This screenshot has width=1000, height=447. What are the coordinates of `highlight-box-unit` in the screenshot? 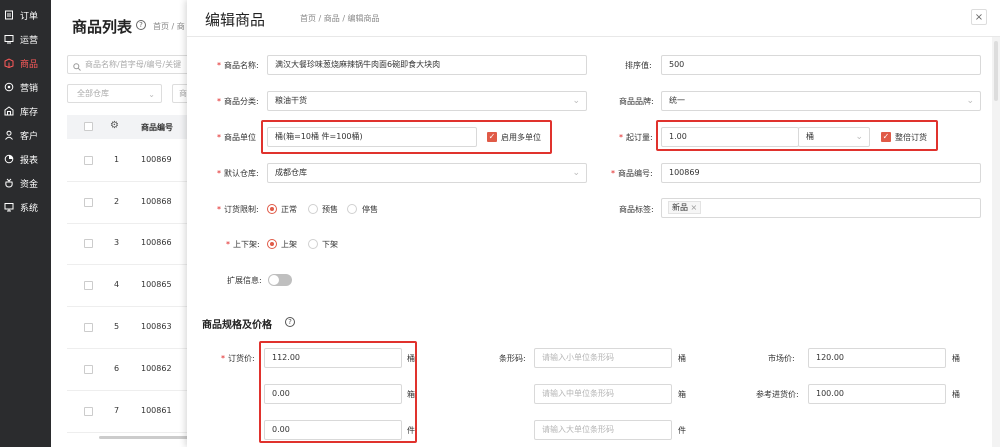 It's located at (406, 137).